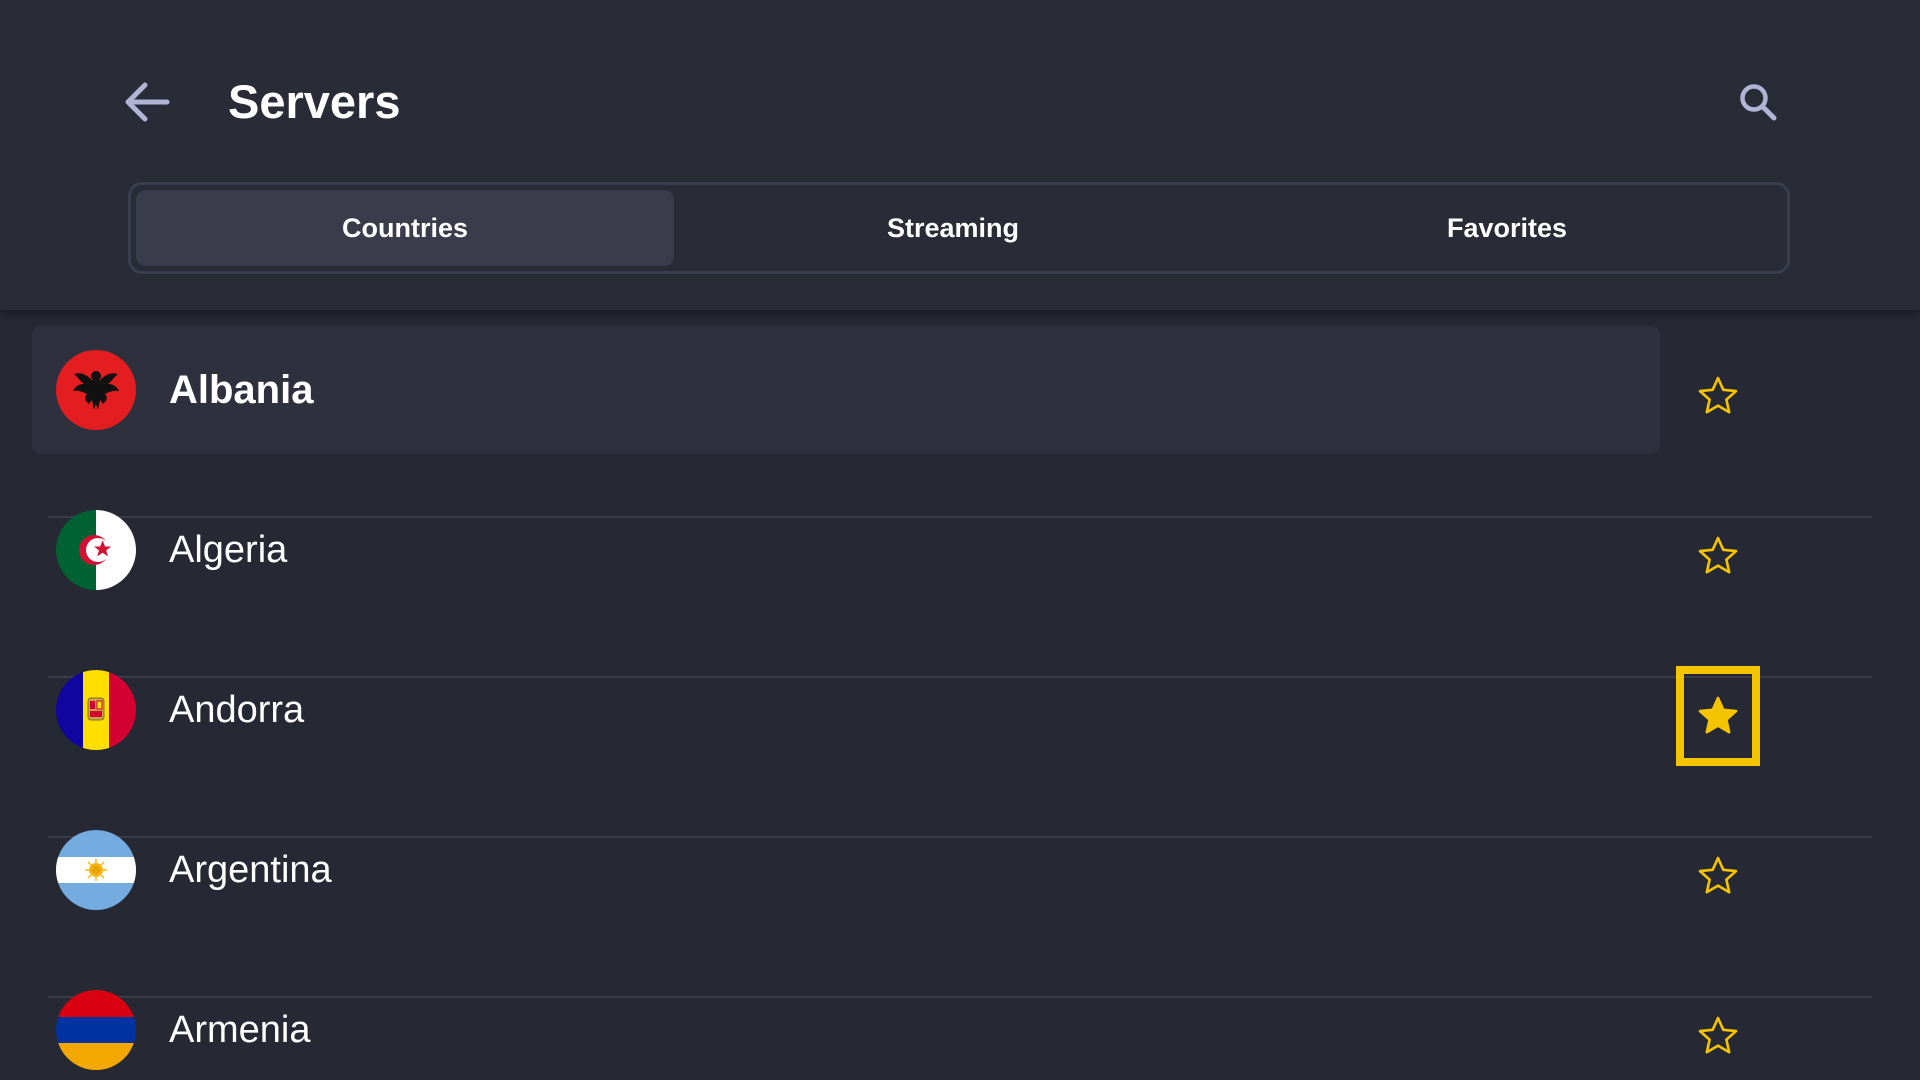  Describe the element at coordinates (405, 228) in the screenshot. I see `tab-countries: Countries` at that location.